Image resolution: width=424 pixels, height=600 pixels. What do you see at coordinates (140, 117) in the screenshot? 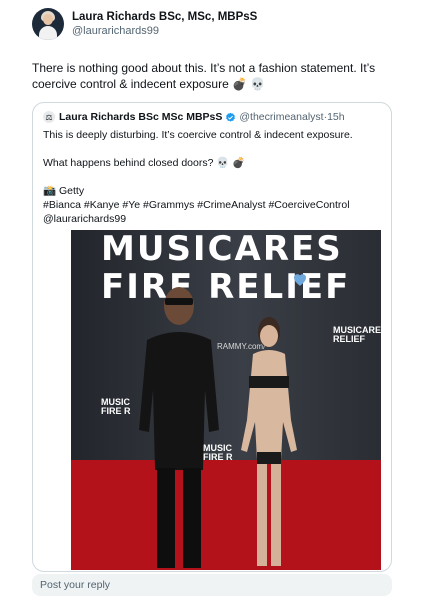
I see `quoted-author-name: Laura Richards BSc MSc MBPsS` at bounding box center [140, 117].